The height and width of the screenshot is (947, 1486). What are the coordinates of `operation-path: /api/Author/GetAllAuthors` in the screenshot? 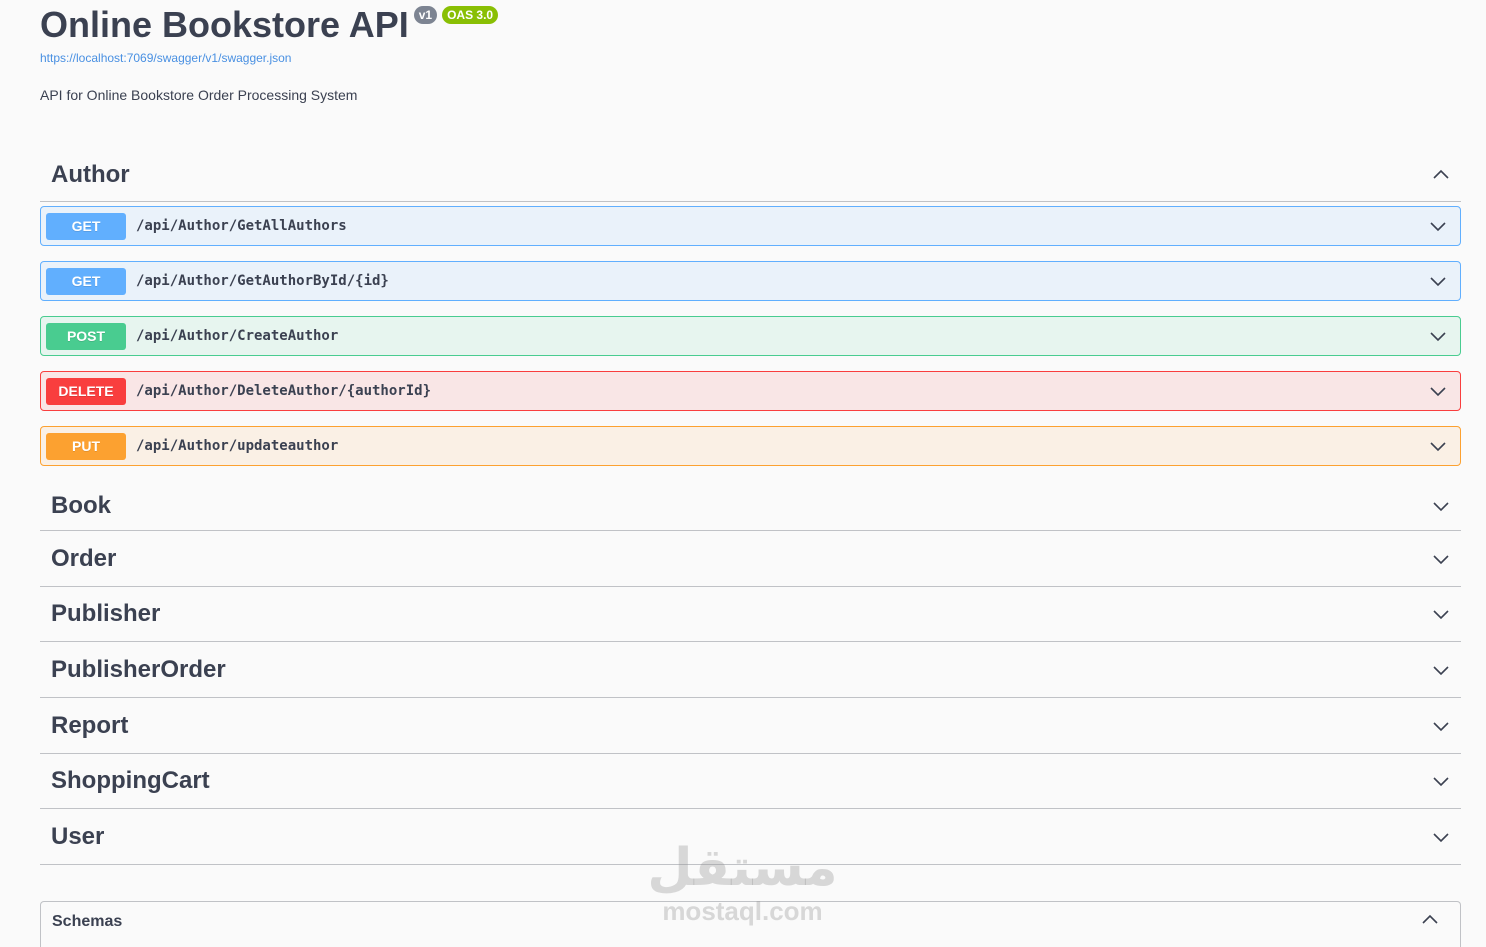 It's located at (241, 226).